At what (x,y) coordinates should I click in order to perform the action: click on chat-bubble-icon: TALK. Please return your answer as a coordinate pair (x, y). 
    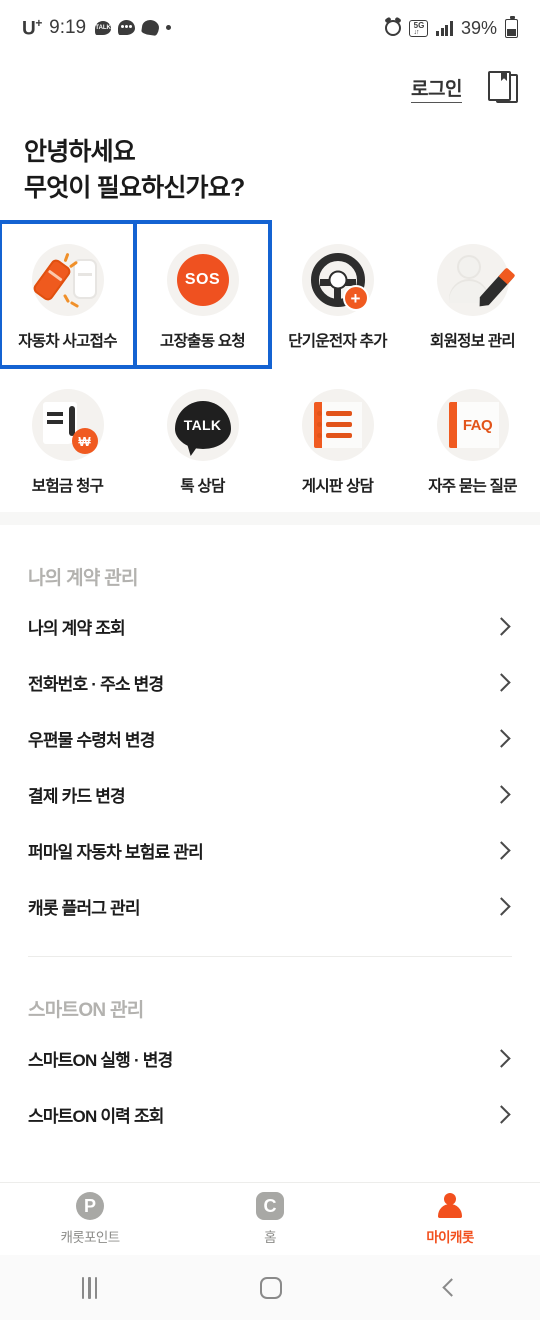
    Looking at the image, I should click on (103, 27).